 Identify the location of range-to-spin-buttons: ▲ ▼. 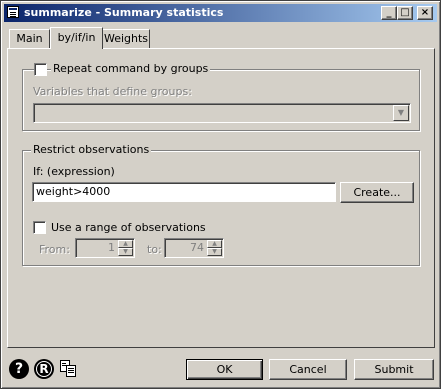
(214, 248).